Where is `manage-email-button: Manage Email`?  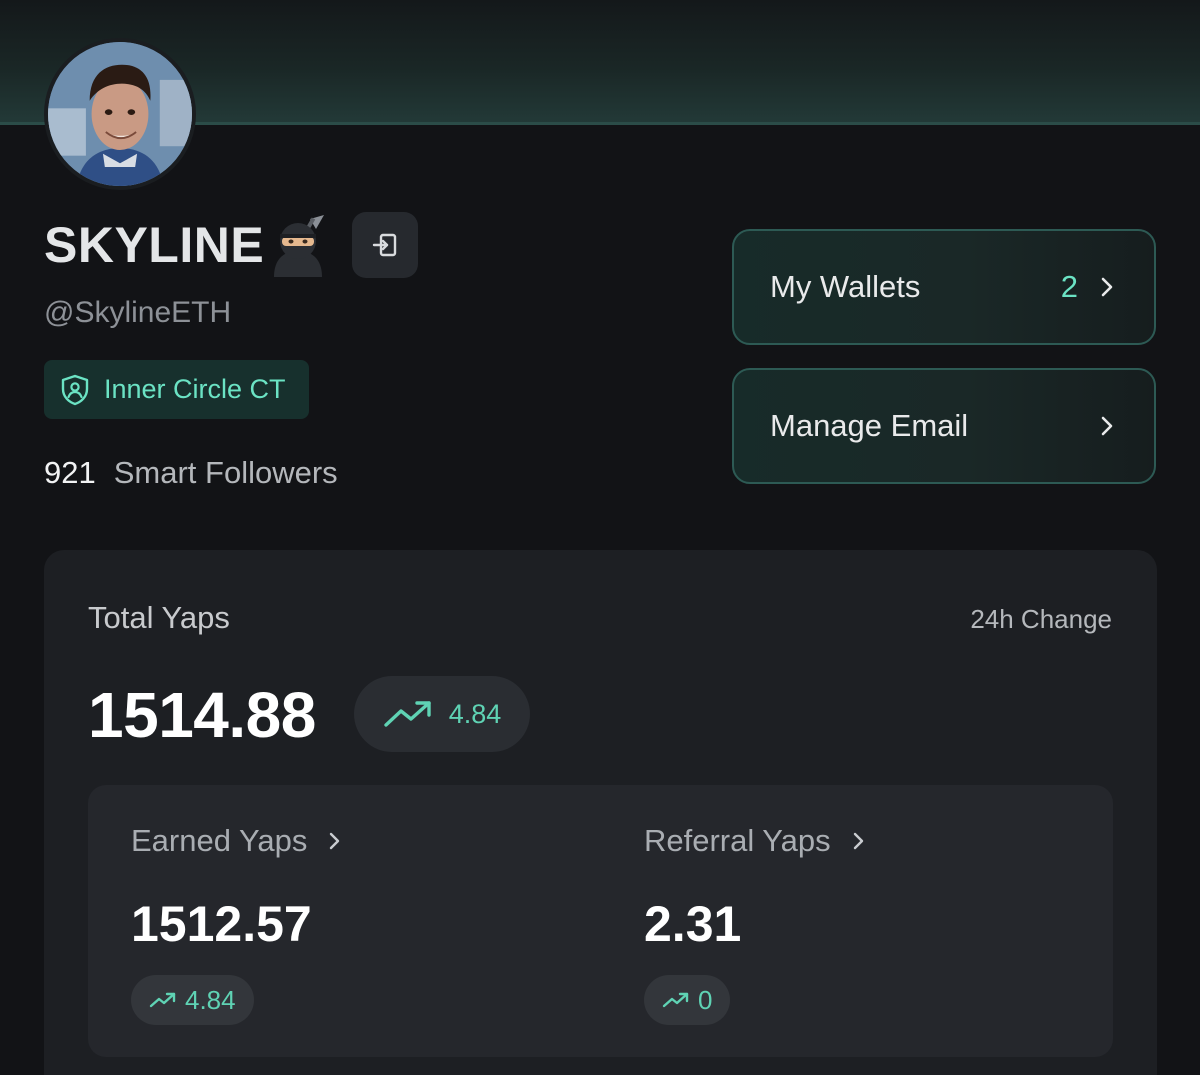 manage-email-button: Manage Email is located at coordinates (944, 426).